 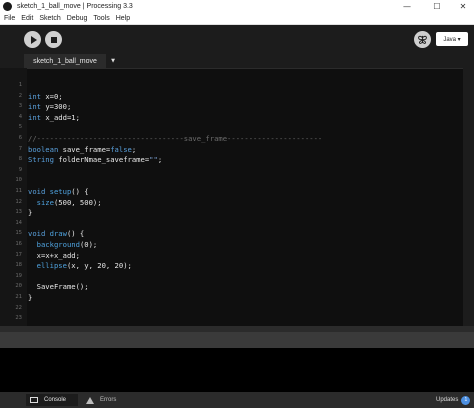 What do you see at coordinates (56, 234) in the screenshot?
I see `code-text: void draw() {` at bounding box center [56, 234].